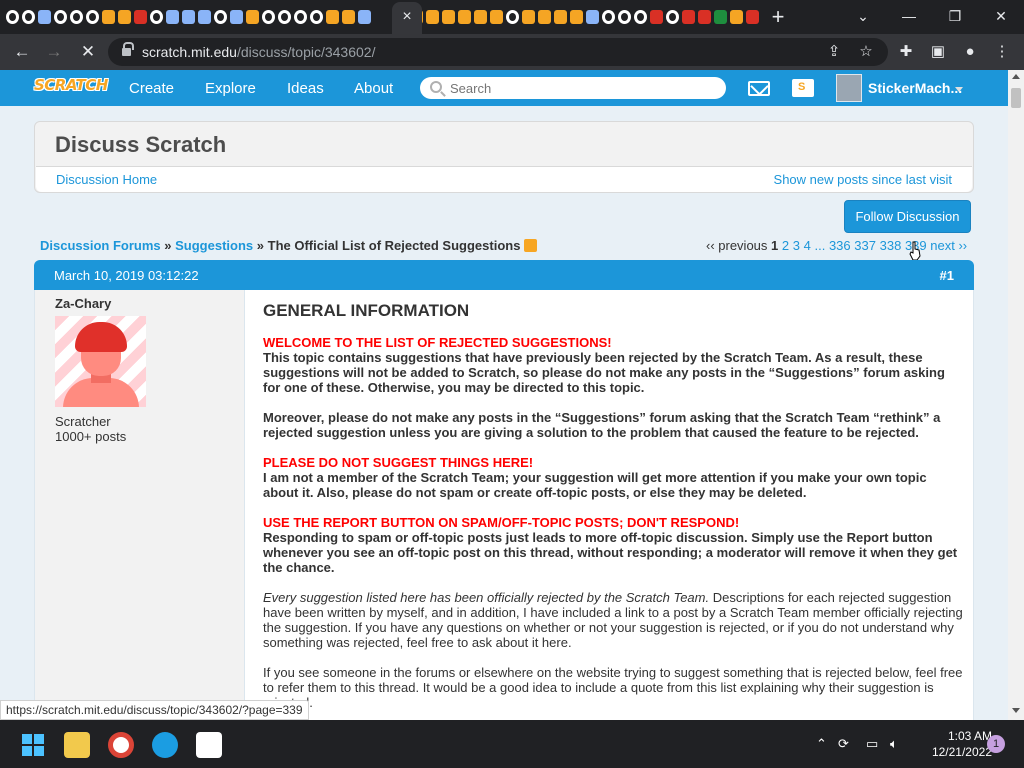 The height and width of the screenshot is (768, 1024). Describe the element at coordinates (373, 88) in the screenshot. I see `nav-about: About` at that location.